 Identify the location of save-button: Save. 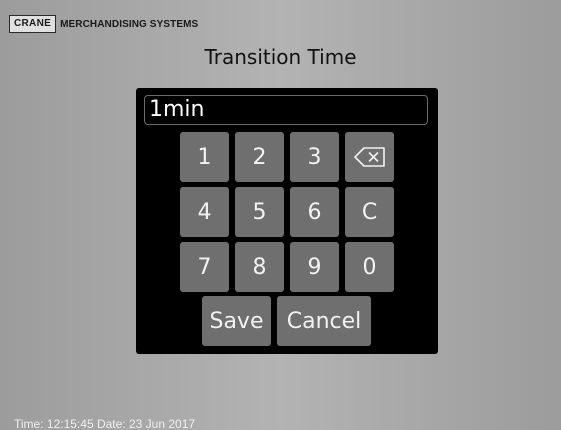
(236, 321).